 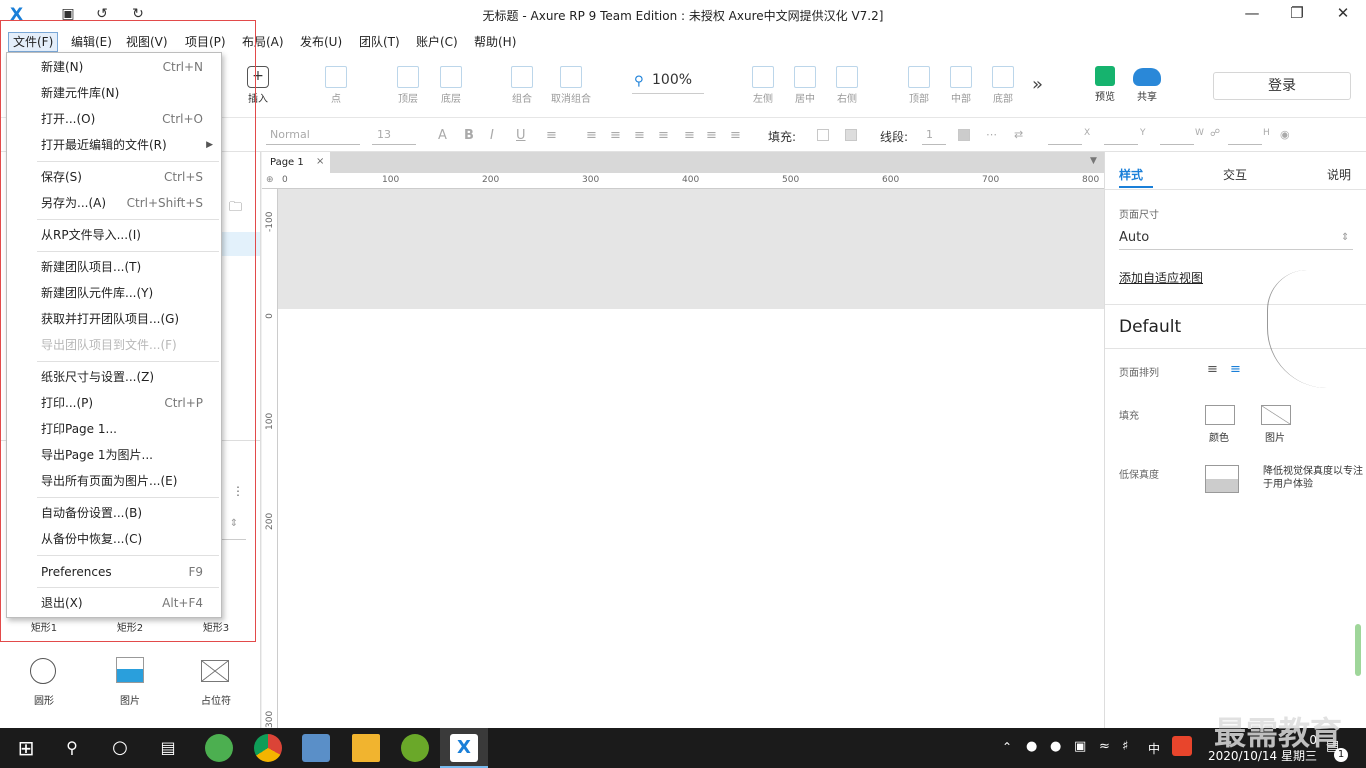 What do you see at coordinates (495, 42) in the screenshot?
I see `menu-help: 帮助(H)` at bounding box center [495, 42].